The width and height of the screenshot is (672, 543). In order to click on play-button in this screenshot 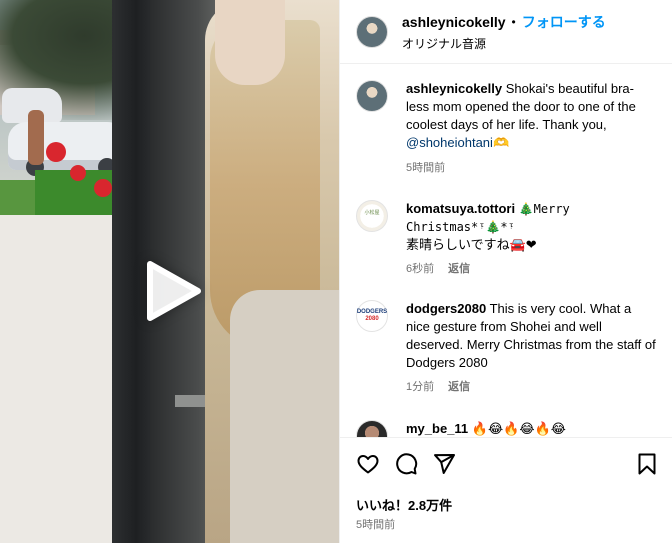, I will do `click(173, 291)`.